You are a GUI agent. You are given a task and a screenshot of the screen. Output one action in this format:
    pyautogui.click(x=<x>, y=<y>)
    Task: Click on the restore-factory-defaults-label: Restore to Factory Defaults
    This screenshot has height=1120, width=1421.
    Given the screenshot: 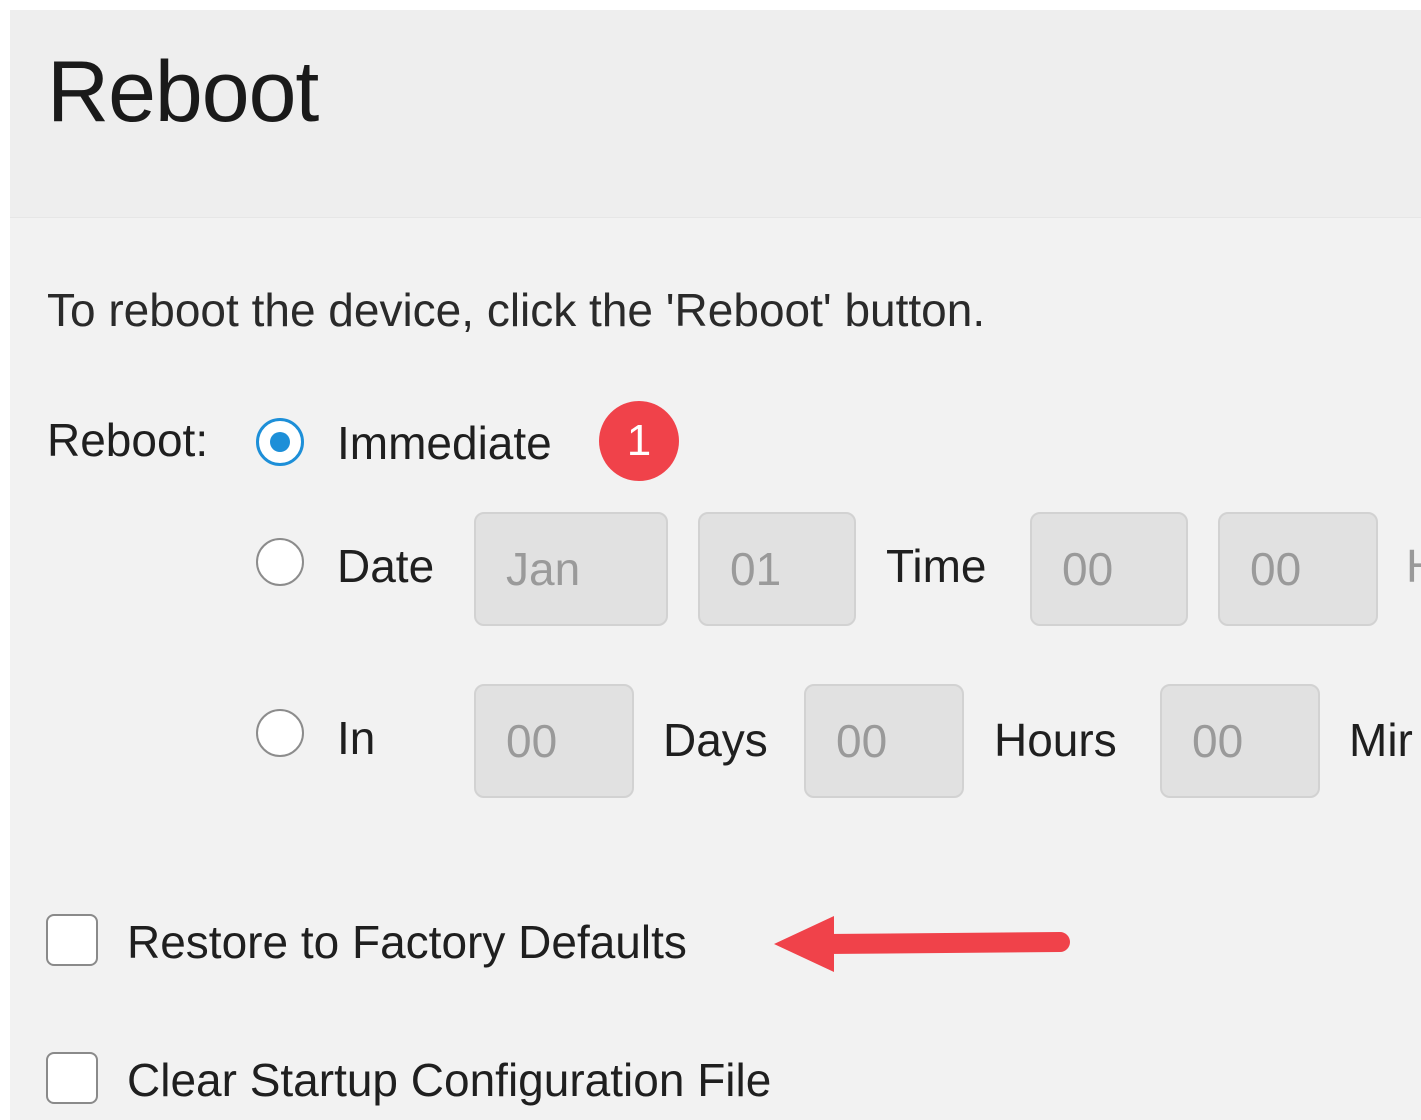 What is the action you would take?
    pyautogui.click(x=407, y=942)
    